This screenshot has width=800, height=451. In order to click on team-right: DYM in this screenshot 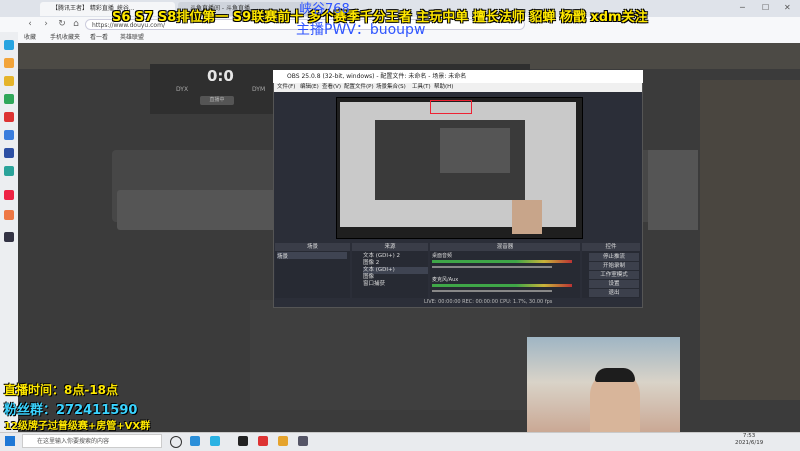, I will do `click(259, 89)`.